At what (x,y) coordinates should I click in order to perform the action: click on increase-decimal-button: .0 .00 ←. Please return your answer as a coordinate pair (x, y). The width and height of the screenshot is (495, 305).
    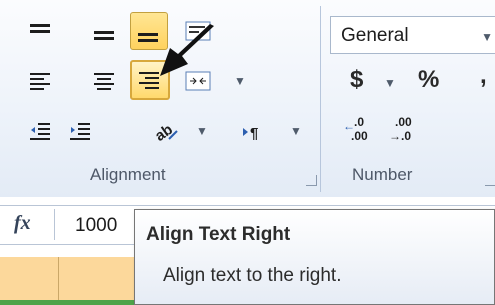
    Looking at the image, I should click on (360, 131).